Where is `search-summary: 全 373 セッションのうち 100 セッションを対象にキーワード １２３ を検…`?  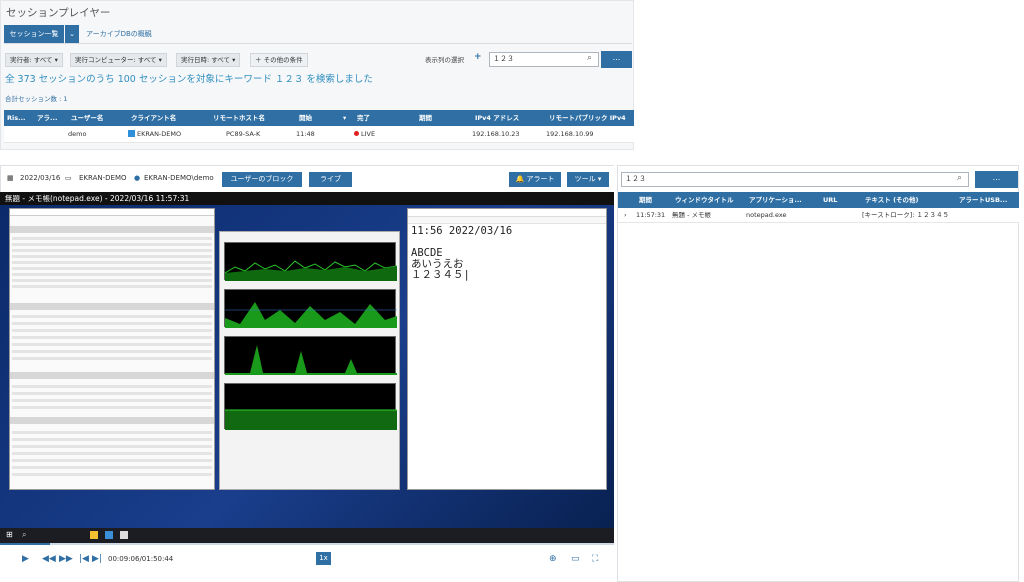
search-summary: 全 373 セッションのうち 100 セッションを対象にキーワード １２３ を検… is located at coordinates (189, 79).